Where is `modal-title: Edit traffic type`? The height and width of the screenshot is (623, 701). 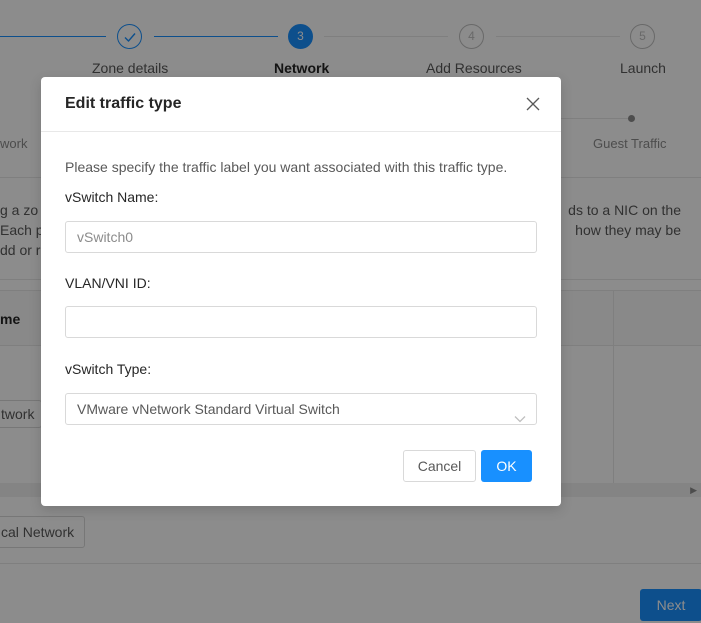
modal-title: Edit traffic type is located at coordinates (123, 103).